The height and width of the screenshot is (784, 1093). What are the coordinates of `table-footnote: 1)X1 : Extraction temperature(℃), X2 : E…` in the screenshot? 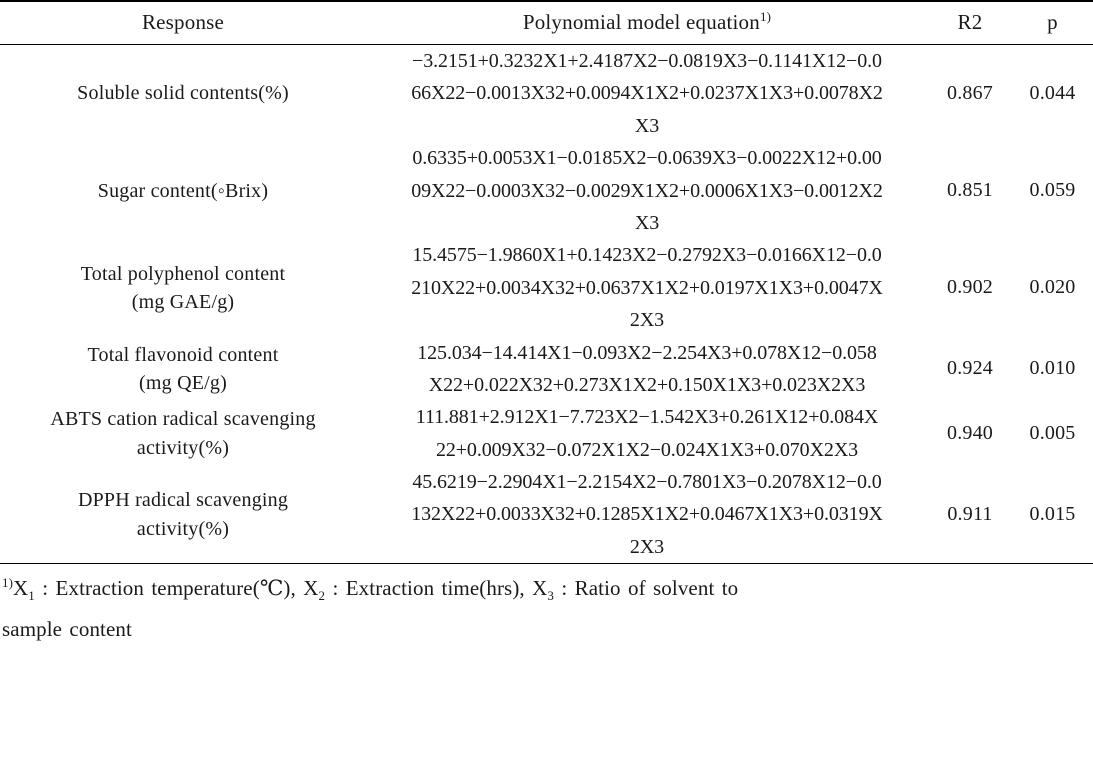 It's located at (546, 607).